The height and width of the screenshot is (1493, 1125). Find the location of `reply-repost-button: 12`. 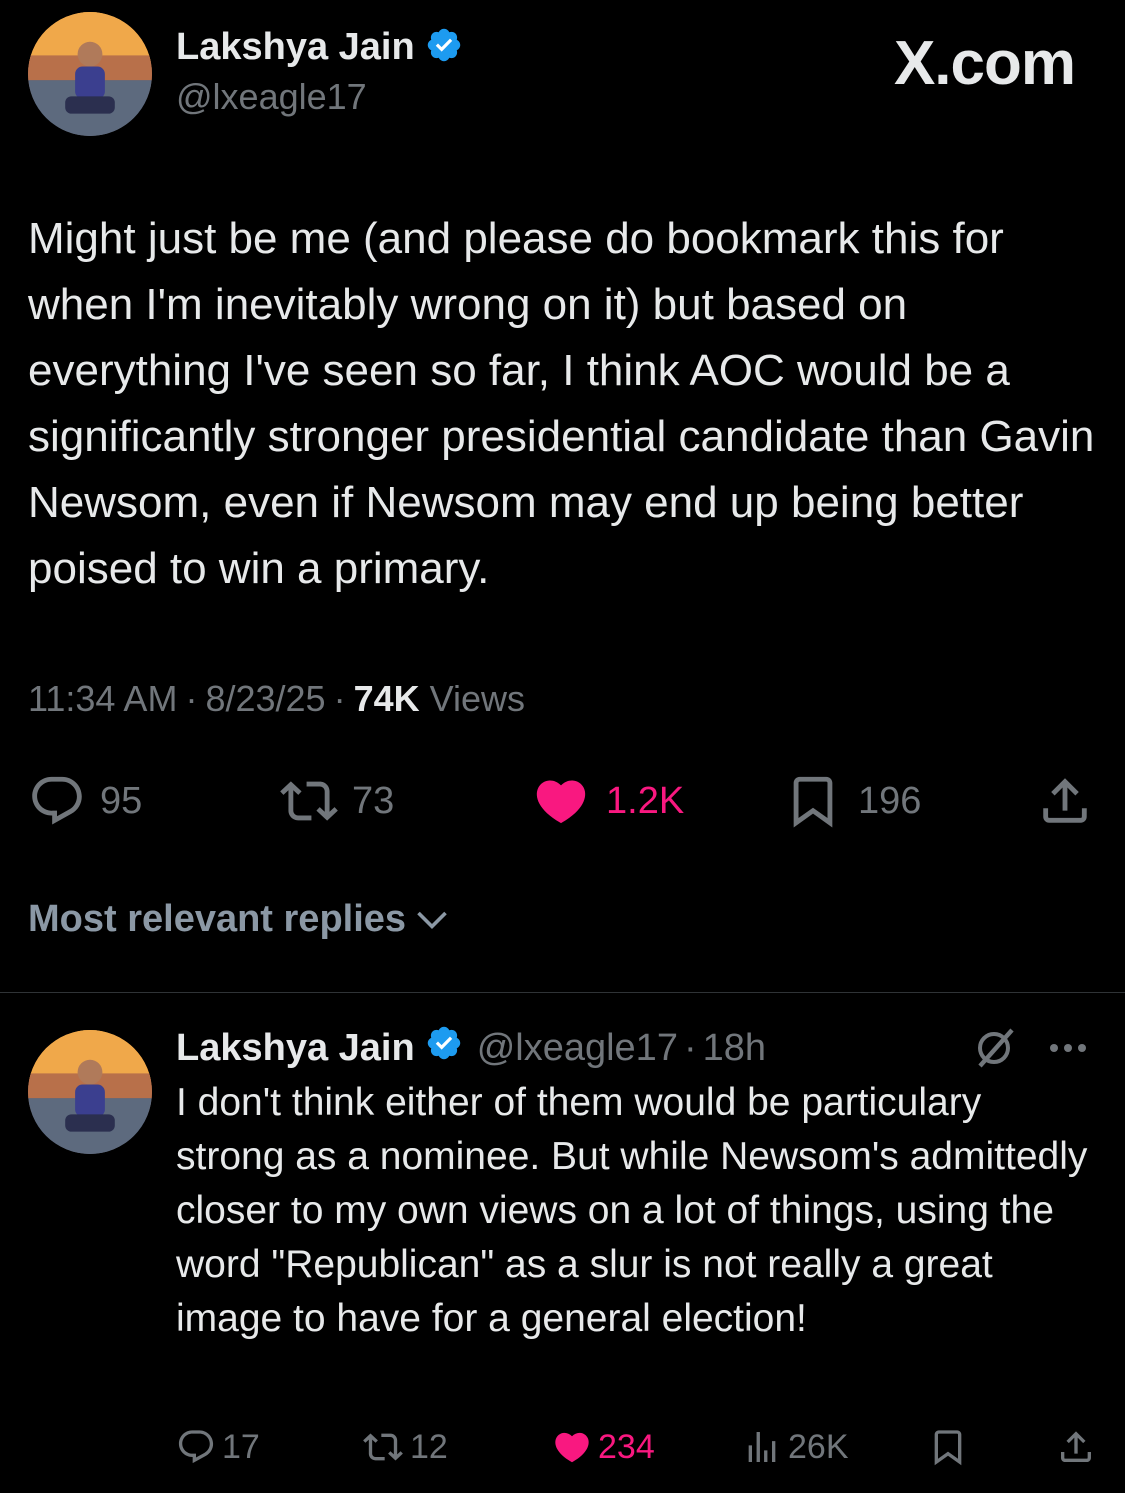

reply-repost-button: 12 is located at coordinates (405, 1447).